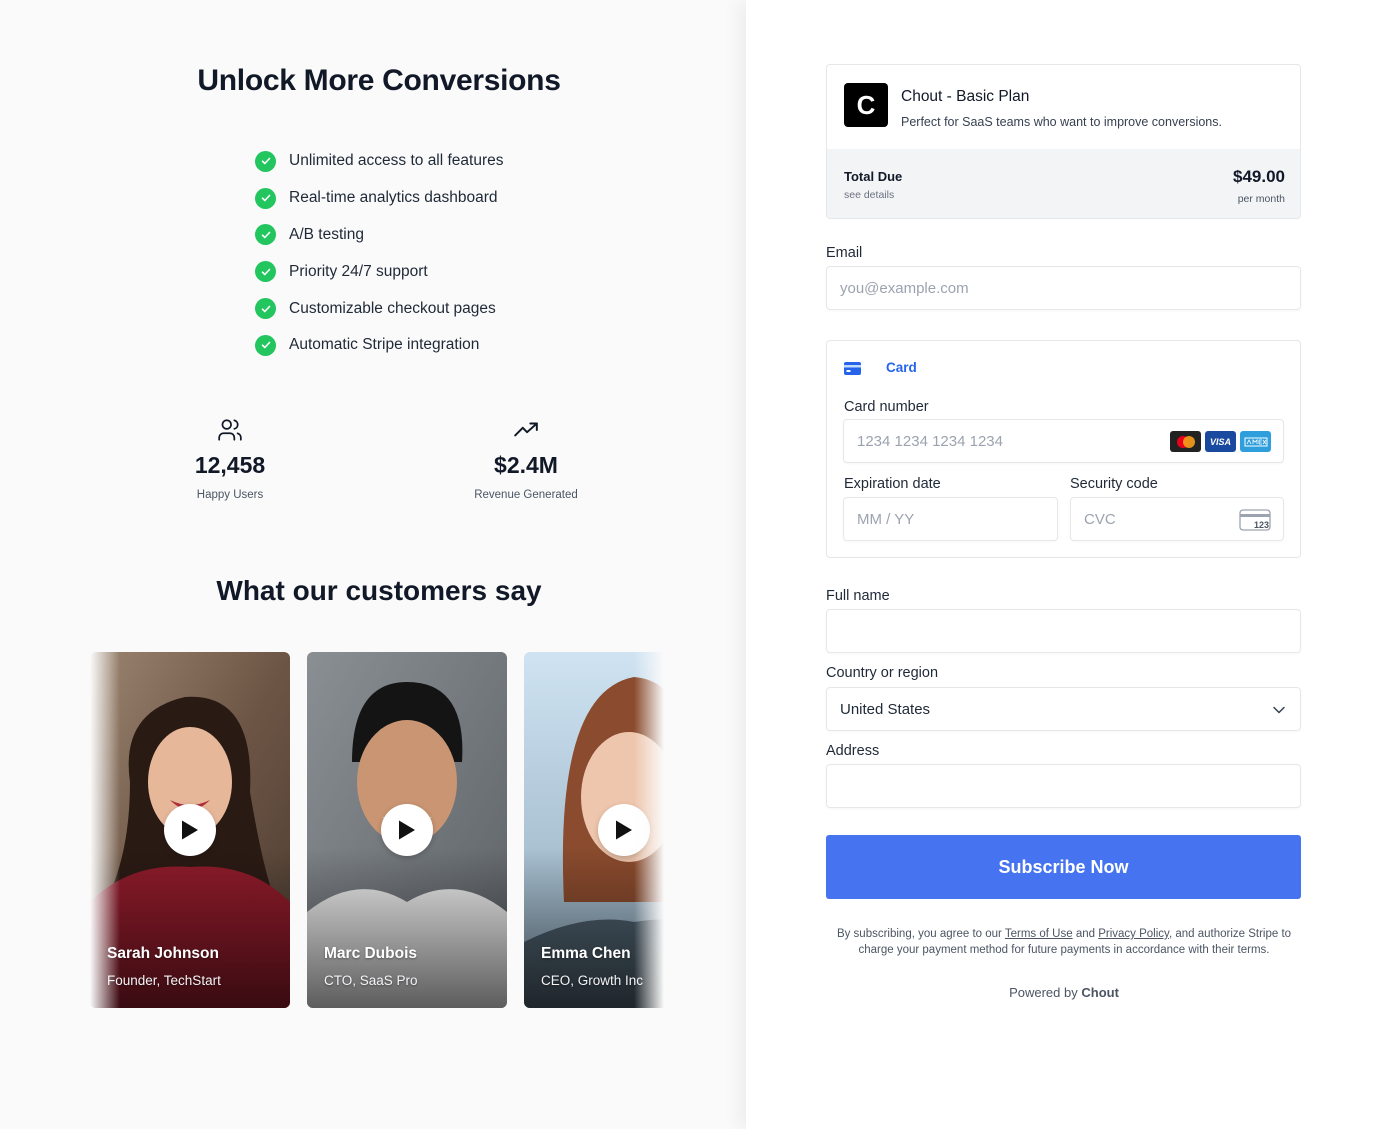 Image resolution: width=1384 pixels, height=1129 pixels. I want to click on privacy-link: Privacy Policy, so click(1133, 934).